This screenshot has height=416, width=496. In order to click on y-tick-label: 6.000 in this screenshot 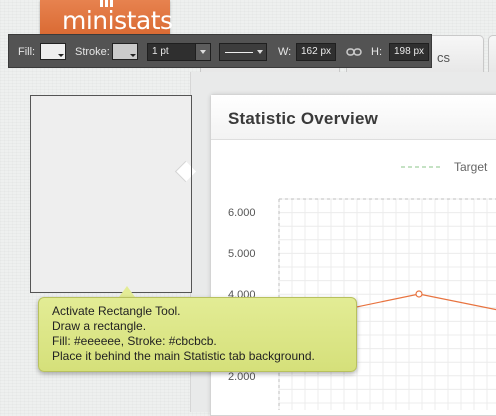, I will do `click(242, 213)`.